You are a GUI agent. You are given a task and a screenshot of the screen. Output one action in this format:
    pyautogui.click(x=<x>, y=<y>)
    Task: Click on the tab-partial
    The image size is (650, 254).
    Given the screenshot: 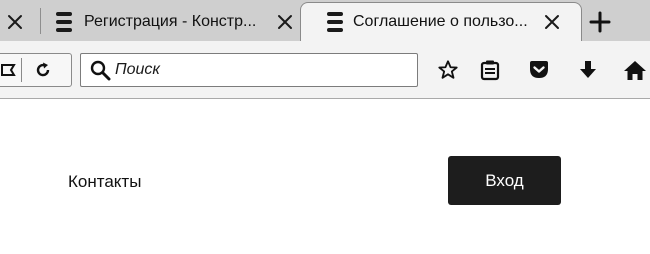 What is the action you would take?
    pyautogui.click(x=20, y=22)
    